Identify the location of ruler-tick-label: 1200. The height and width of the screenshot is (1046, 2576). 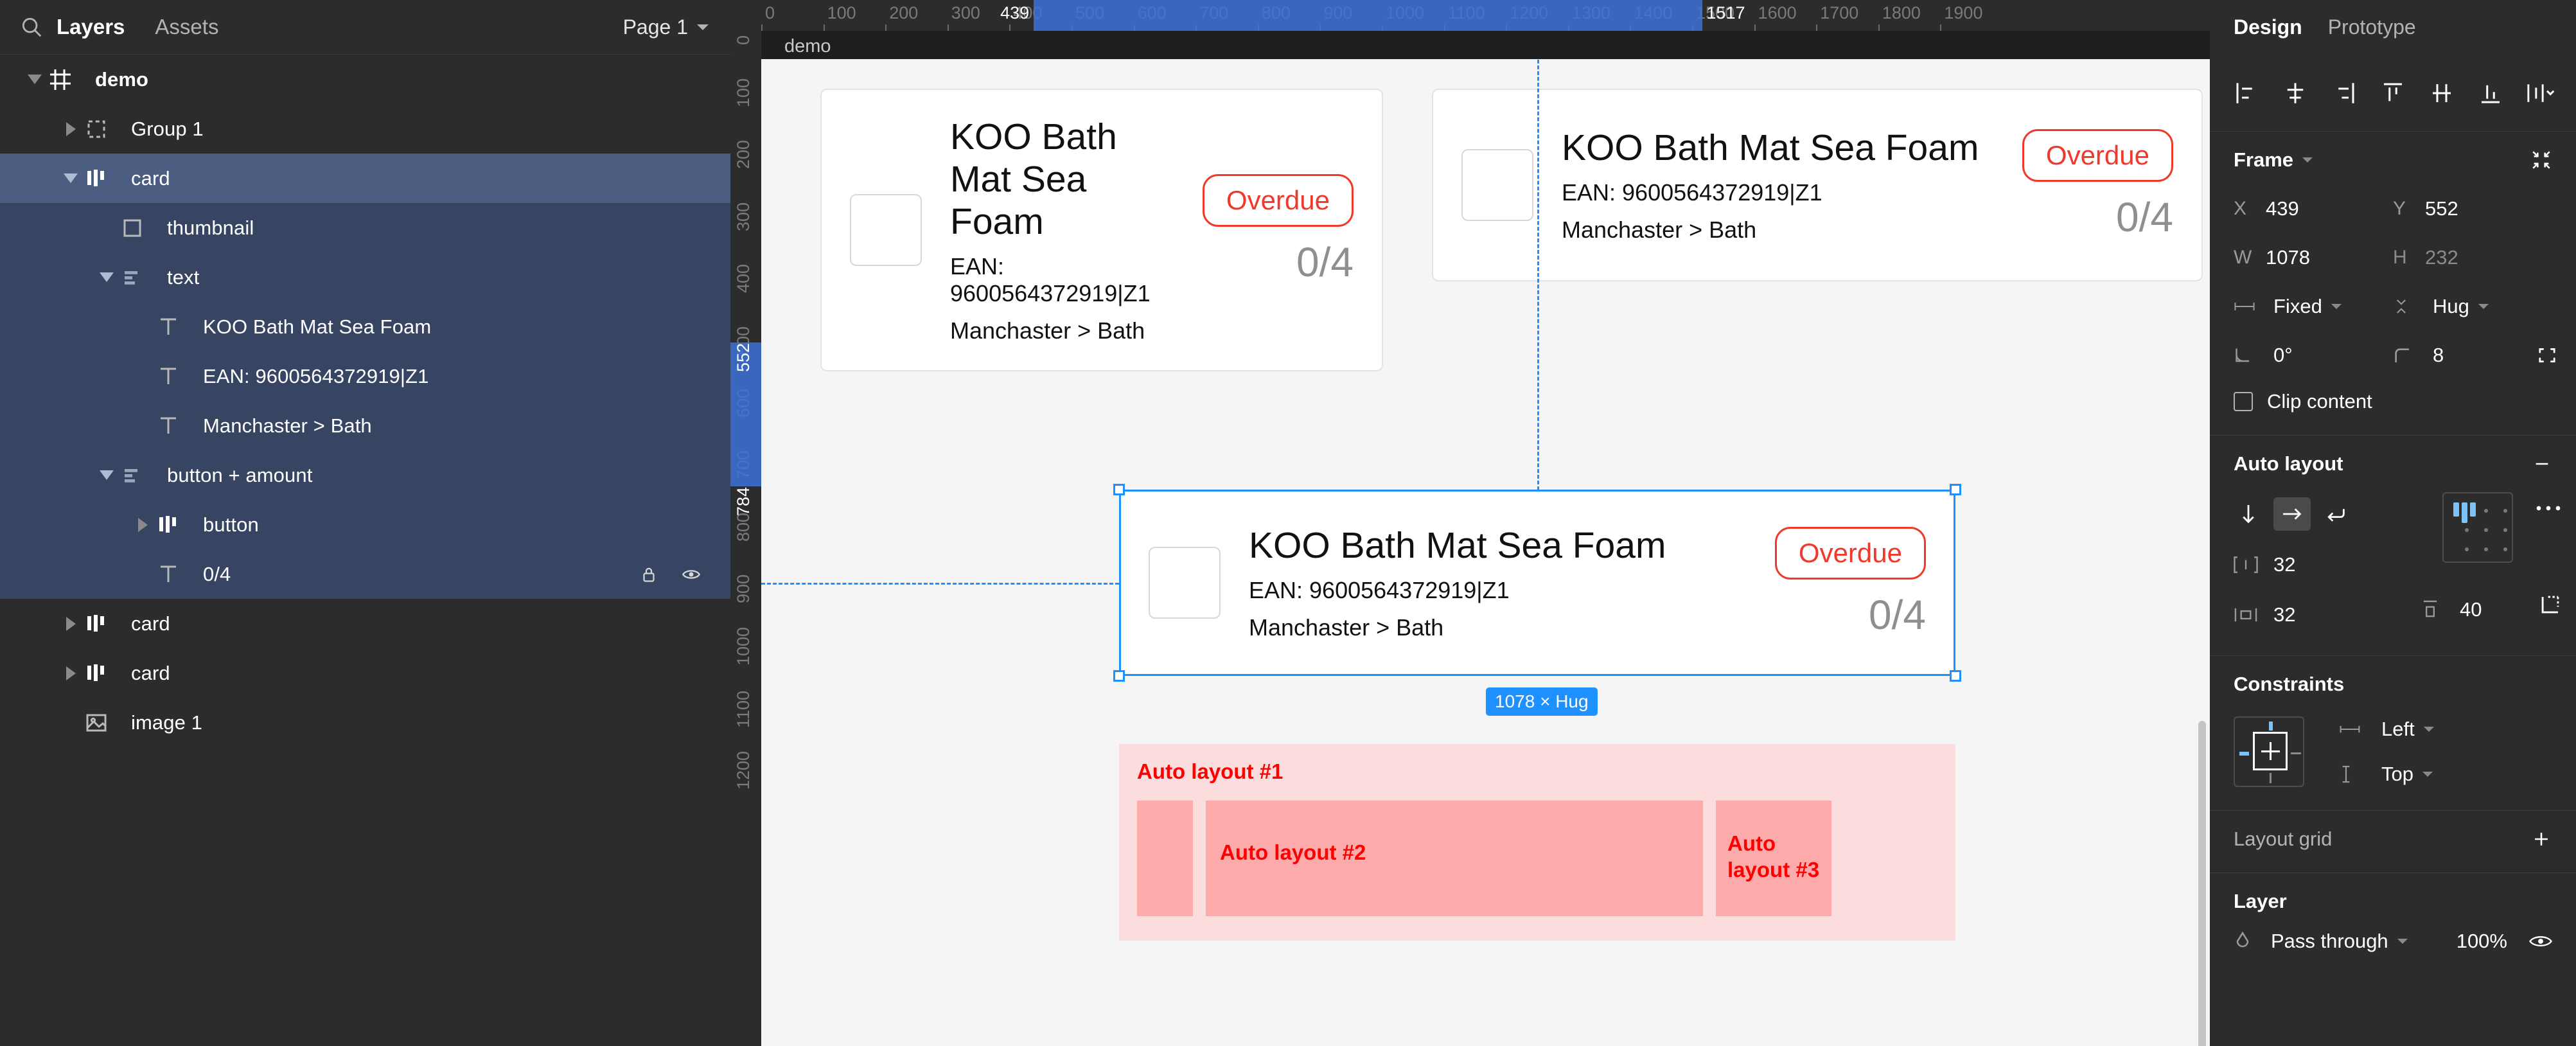
(743, 770).